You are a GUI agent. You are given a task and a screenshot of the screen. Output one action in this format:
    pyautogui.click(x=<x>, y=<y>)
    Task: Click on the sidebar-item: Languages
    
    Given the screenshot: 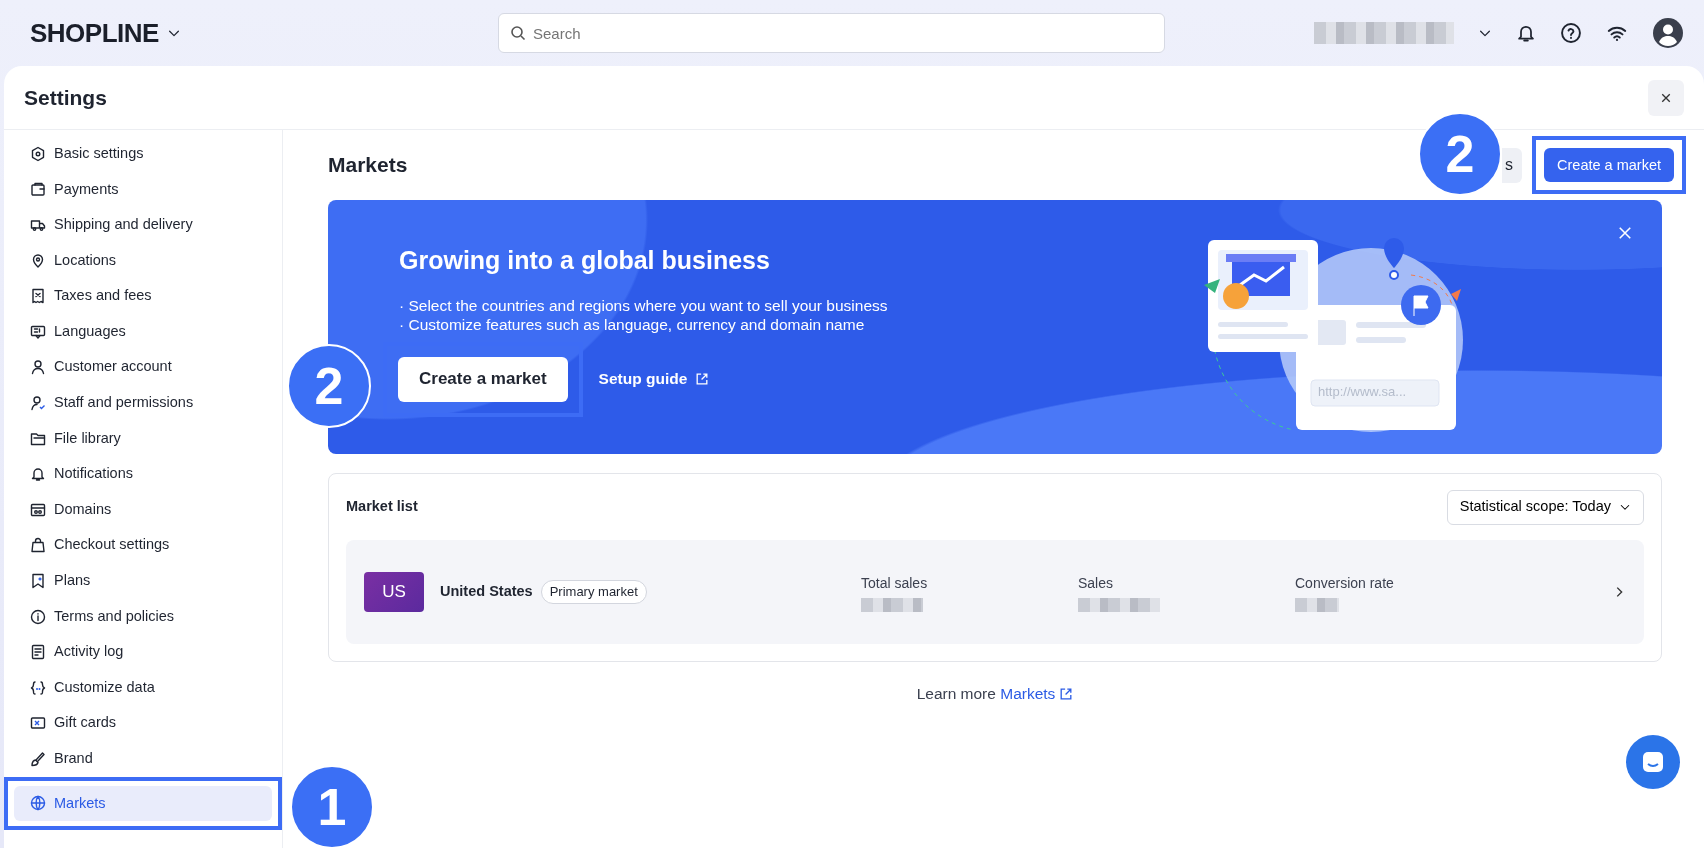 What is the action you would take?
    pyautogui.click(x=143, y=331)
    